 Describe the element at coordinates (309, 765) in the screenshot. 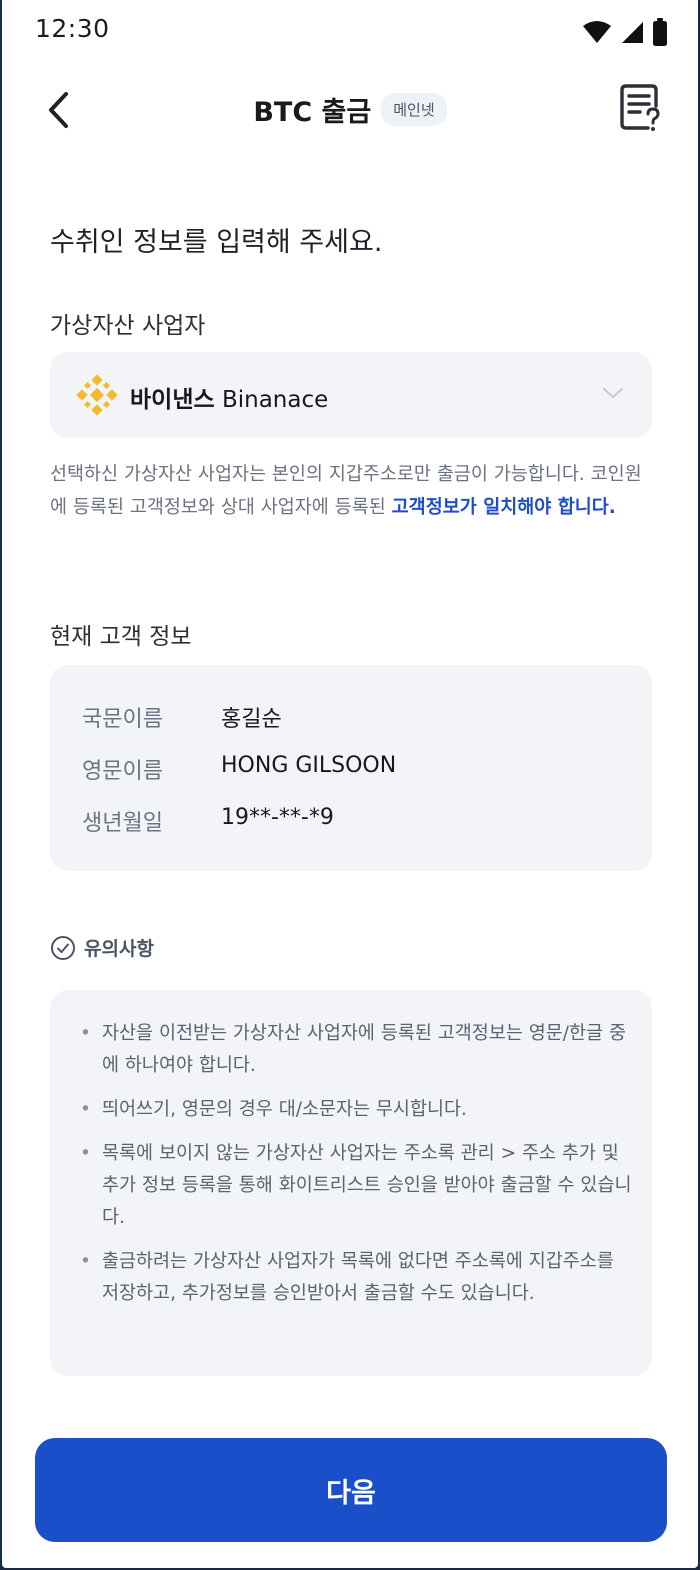

I see `info-value: HONG GILSOON` at that location.